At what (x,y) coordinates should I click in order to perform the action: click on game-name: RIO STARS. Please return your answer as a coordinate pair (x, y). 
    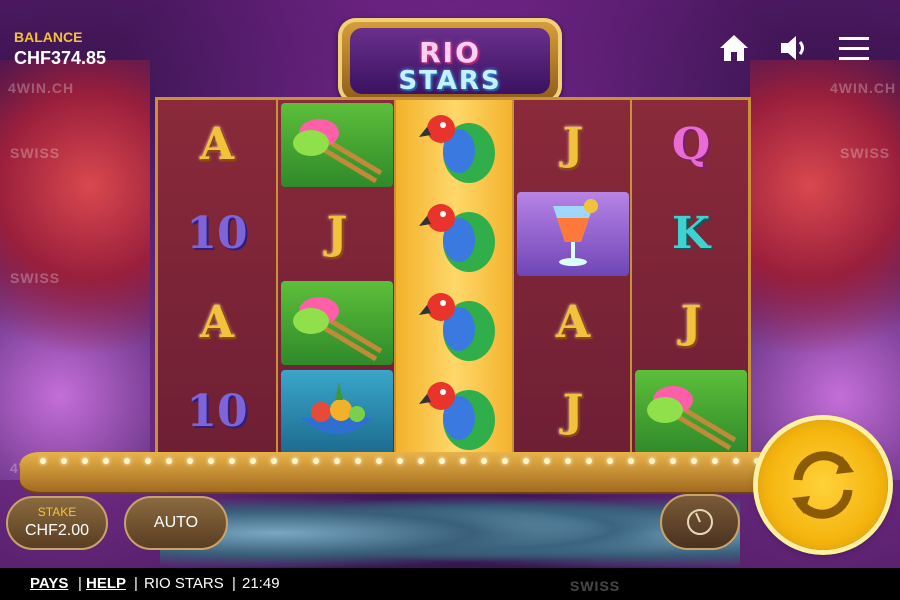
    Looking at the image, I should click on (184, 583).